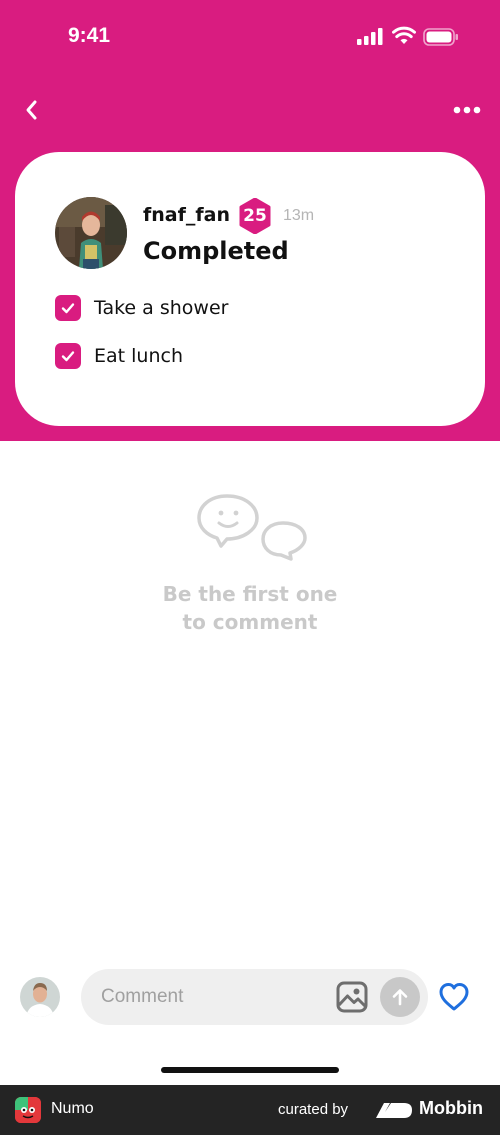 This screenshot has width=500, height=1135. Describe the element at coordinates (211, 997) in the screenshot. I see `comment-input` at that location.